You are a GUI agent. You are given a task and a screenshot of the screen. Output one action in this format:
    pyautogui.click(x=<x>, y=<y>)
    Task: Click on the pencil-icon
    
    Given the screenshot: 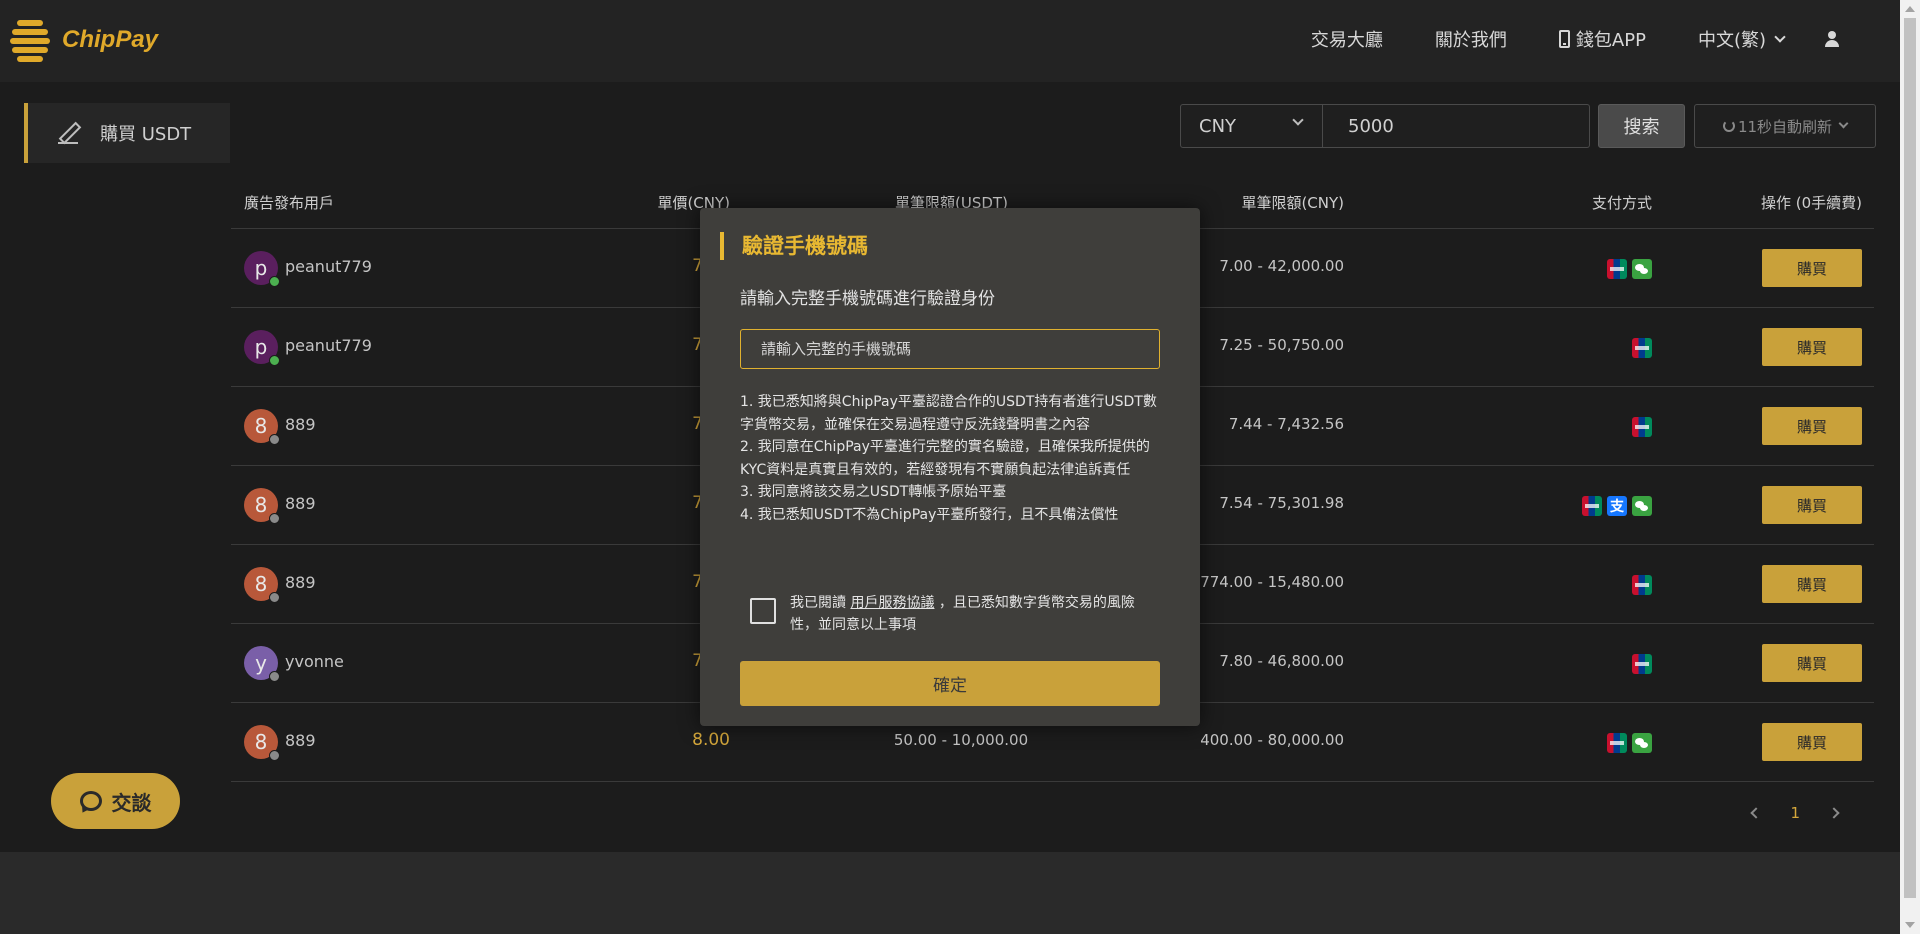 What is the action you would take?
    pyautogui.click(x=69, y=133)
    